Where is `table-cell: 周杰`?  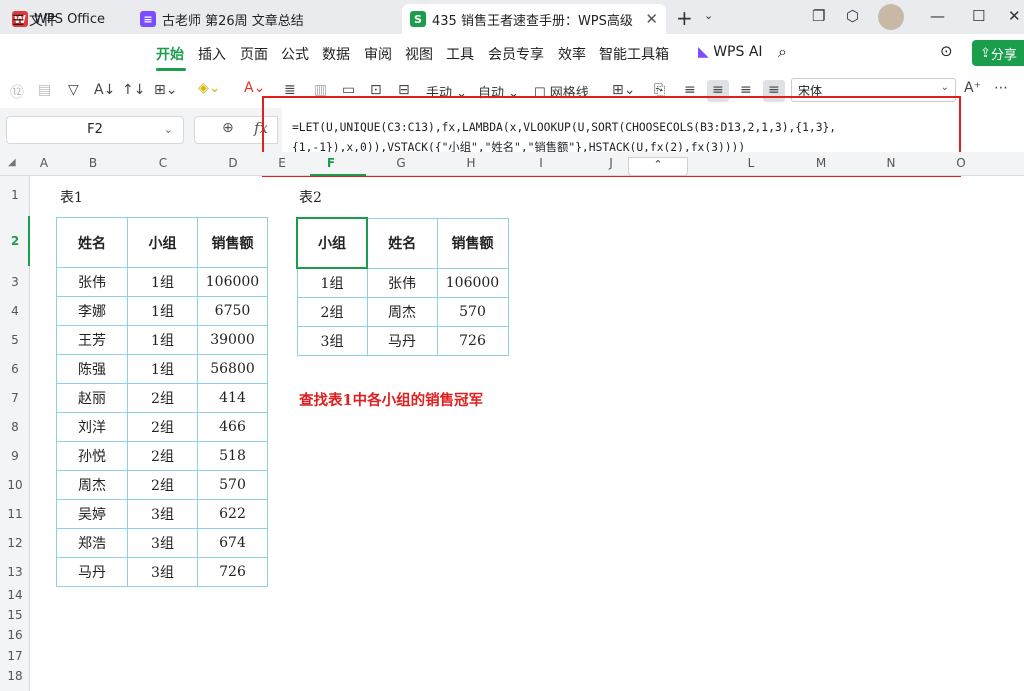
table-cell: 周杰 is located at coordinates (92, 485).